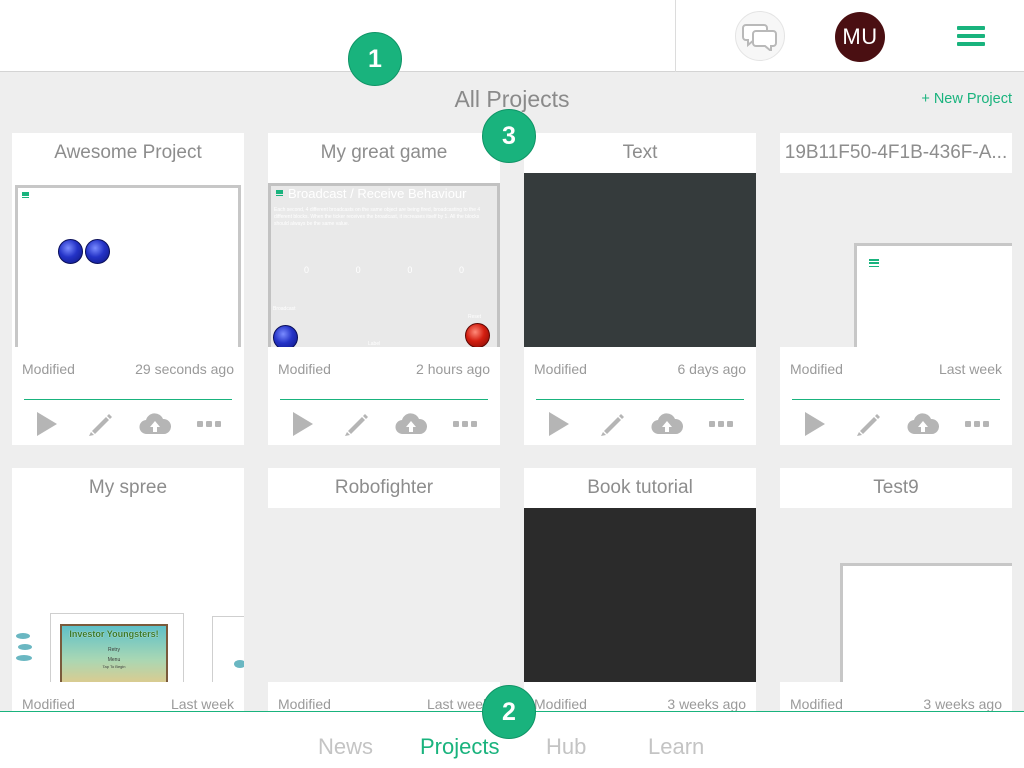 This screenshot has height=768, width=1024. What do you see at coordinates (461, 270) in the screenshot?
I see `counter: 0` at bounding box center [461, 270].